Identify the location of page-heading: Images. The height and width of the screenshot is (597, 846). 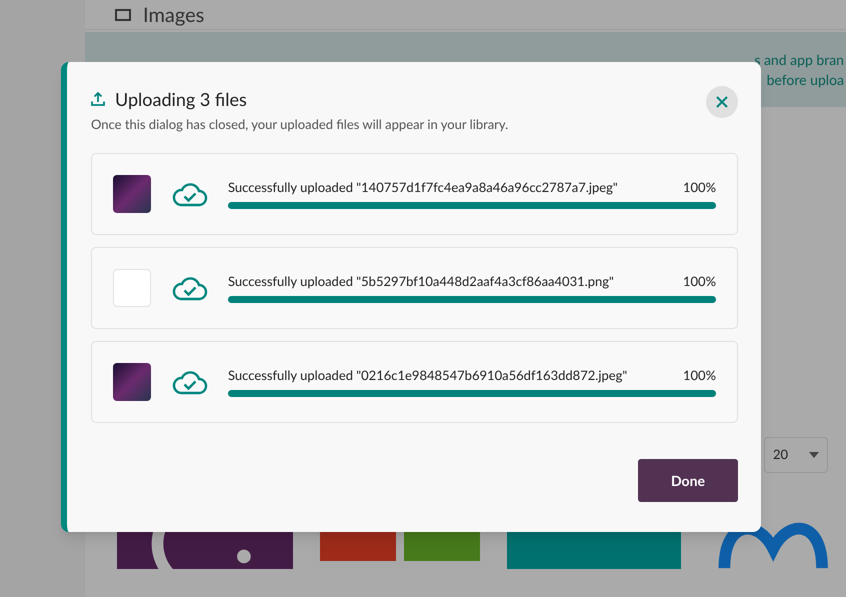
(173, 14).